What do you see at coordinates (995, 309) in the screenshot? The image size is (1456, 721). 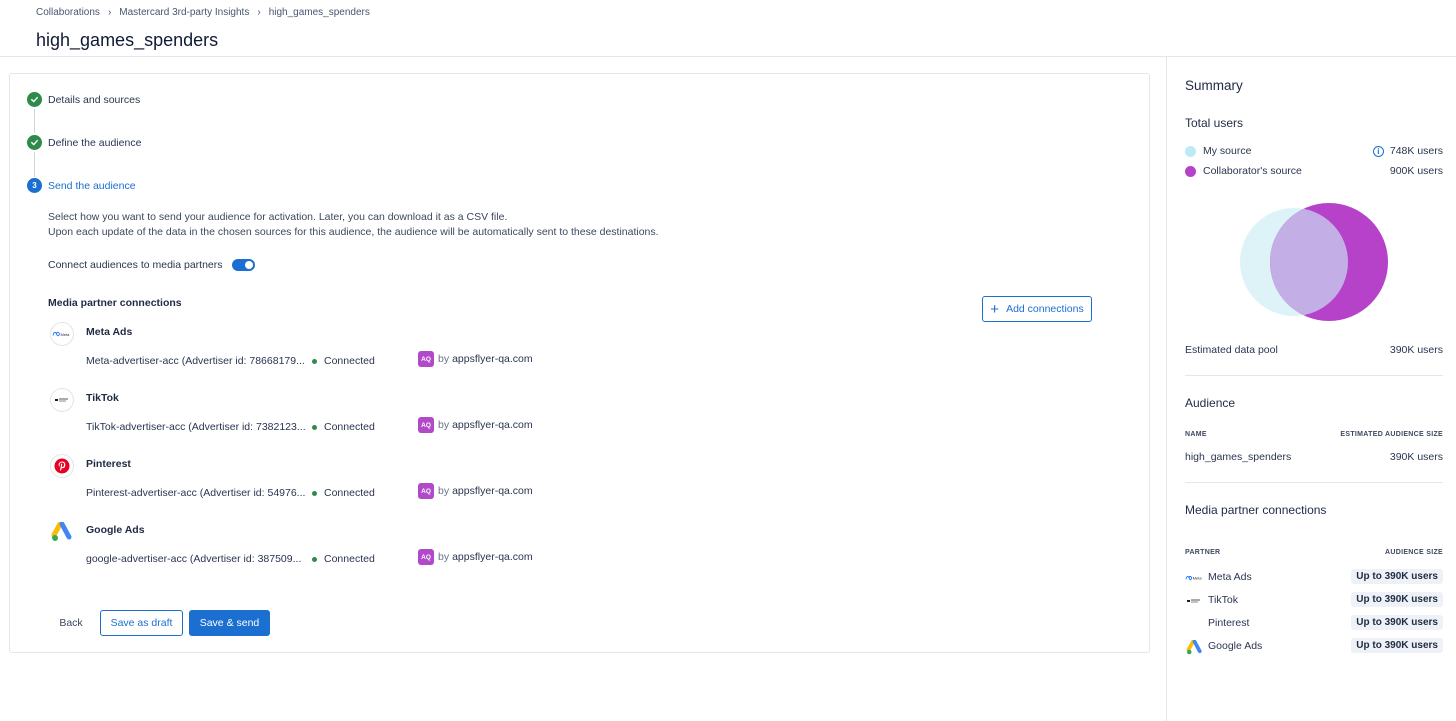 I see `plus-icon: +` at bounding box center [995, 309].